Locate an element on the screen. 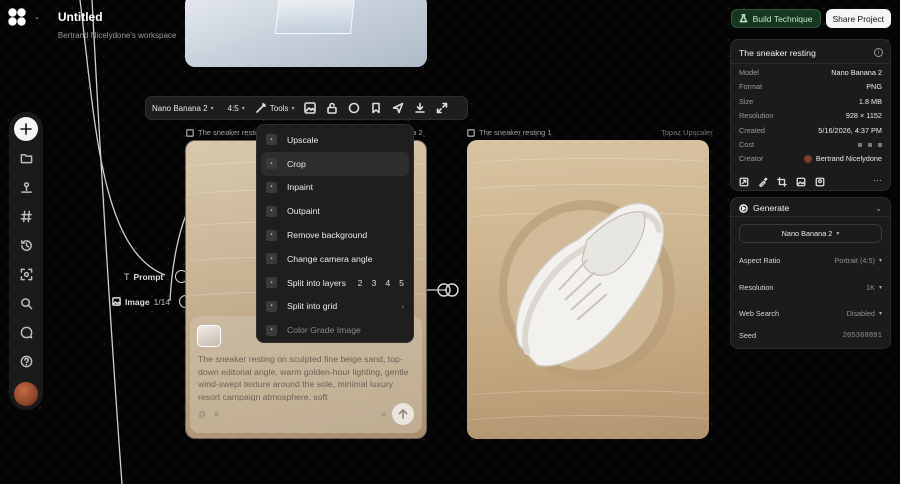 The image size is (900, 484). upscale-icon is located at coordinates (744, 182).